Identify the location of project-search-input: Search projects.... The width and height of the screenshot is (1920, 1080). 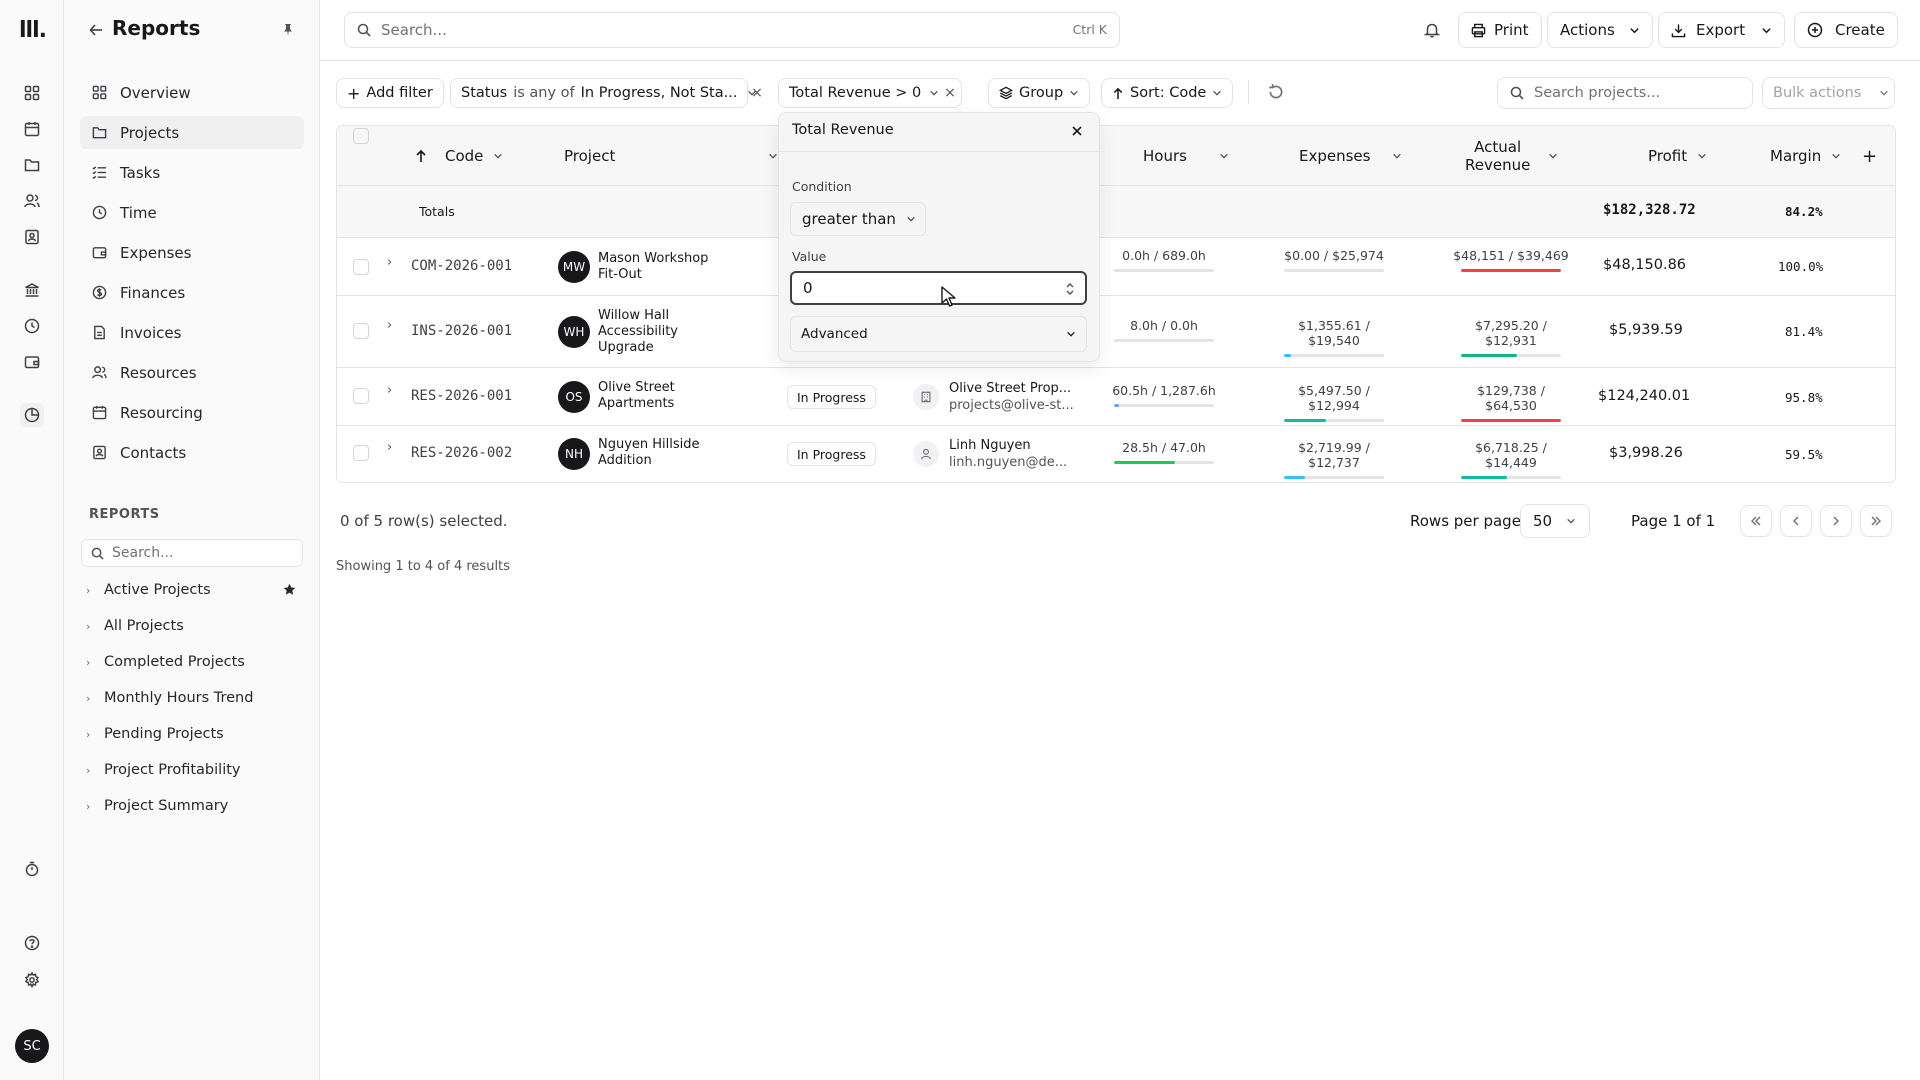
(1625, 93).